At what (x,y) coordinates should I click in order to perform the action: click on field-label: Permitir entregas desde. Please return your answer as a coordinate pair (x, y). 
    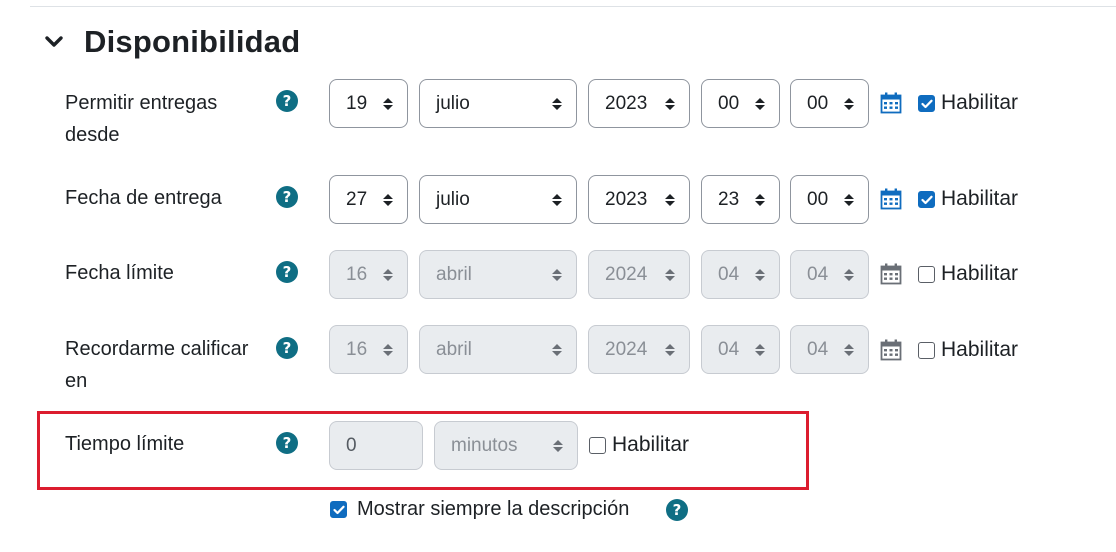
    Looking at the image, I should click on (141, 119).